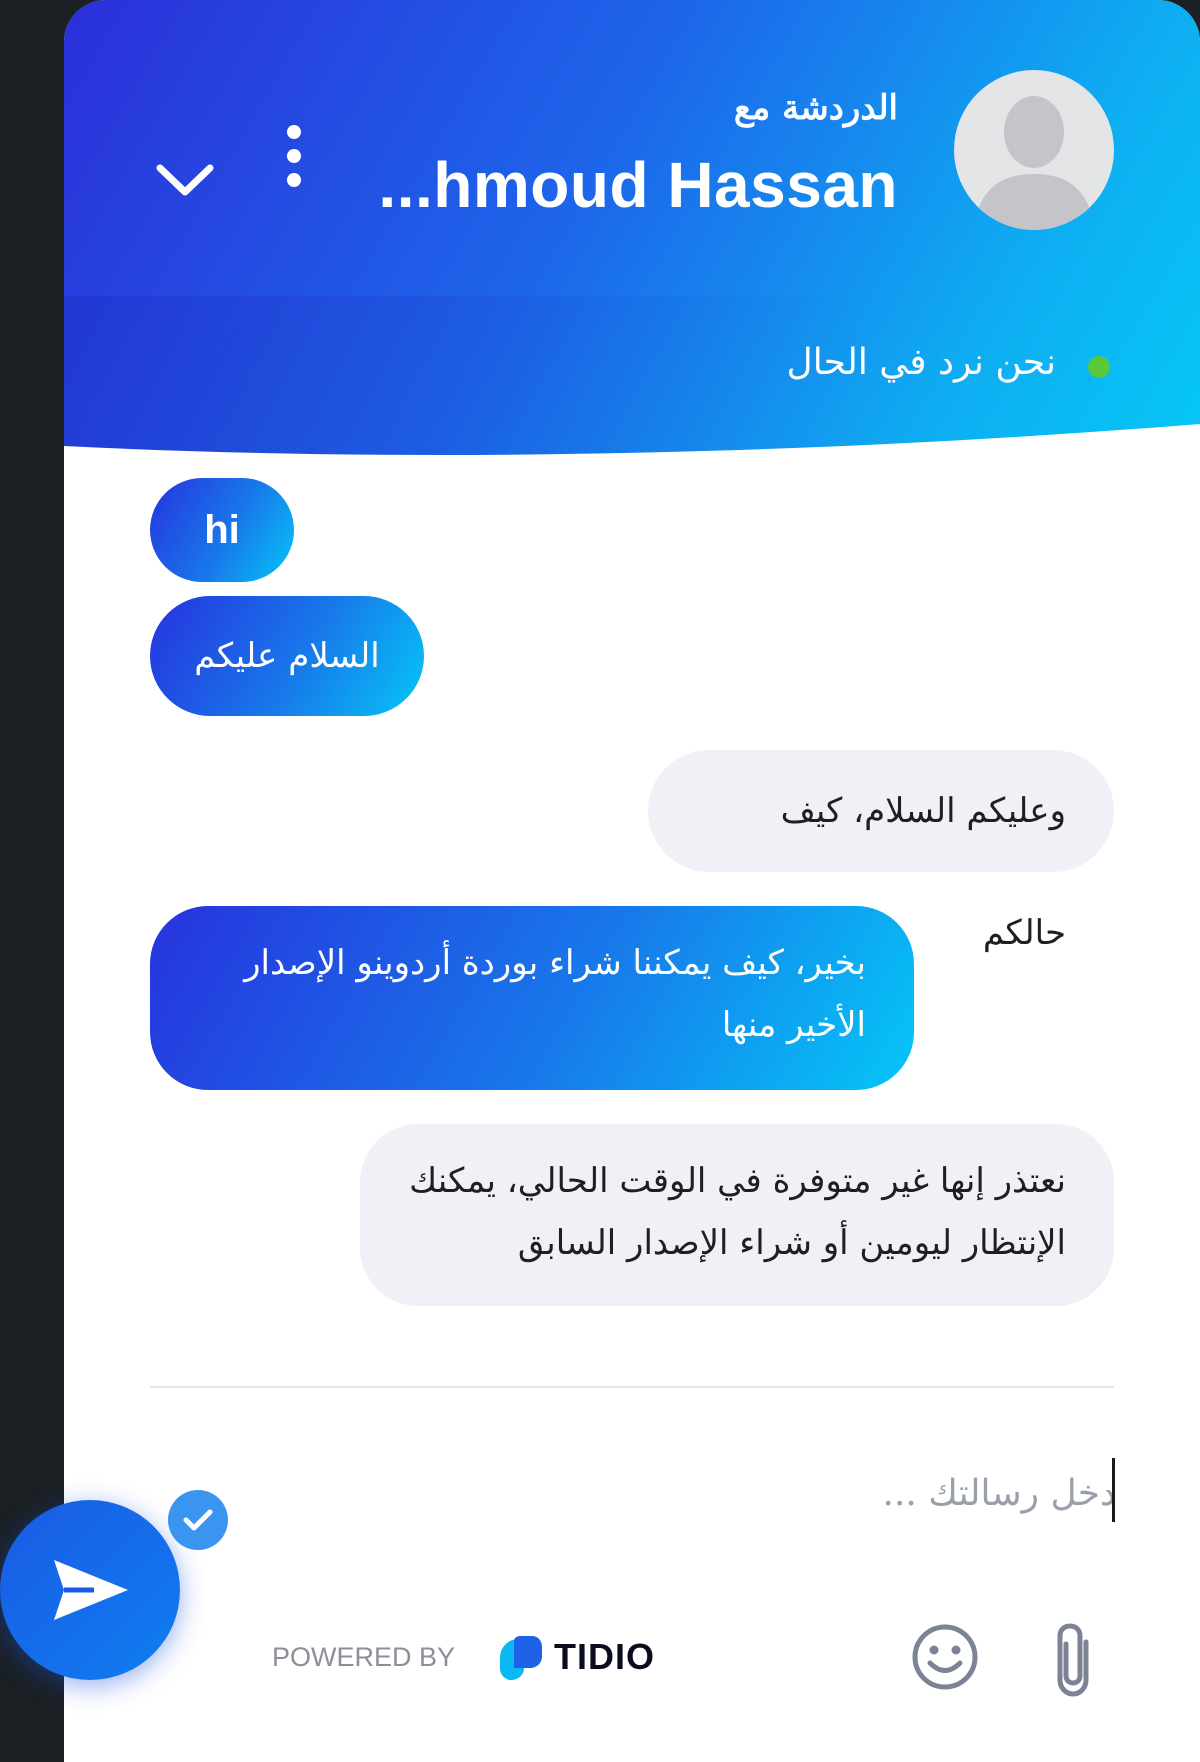 The image size is (1200, 1762). What do you see at coordinates (632, 454) in the screenshot?
I see `header-wave` at bounding box center [632, 454].